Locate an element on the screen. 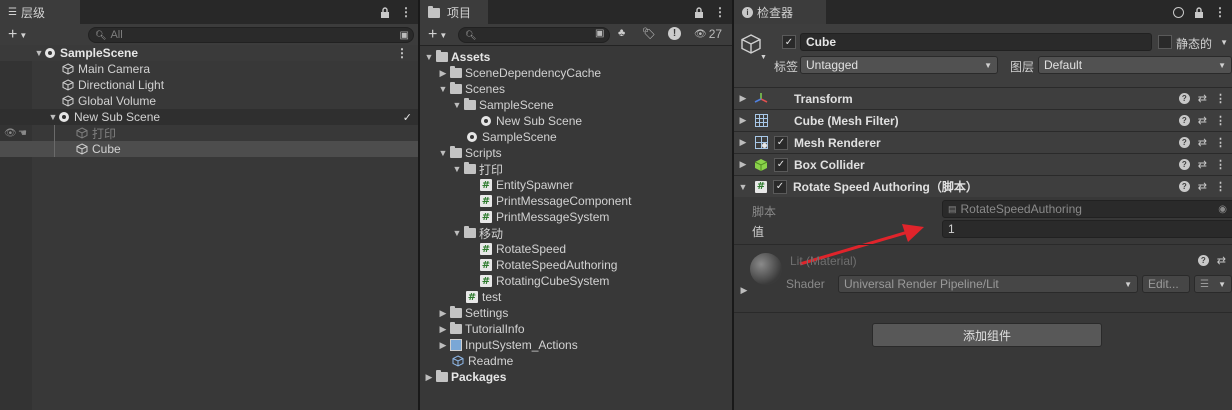 The image size is (1232, 410). folder-row: ▶ TutorialInfo is located at coordinates (576, 329).